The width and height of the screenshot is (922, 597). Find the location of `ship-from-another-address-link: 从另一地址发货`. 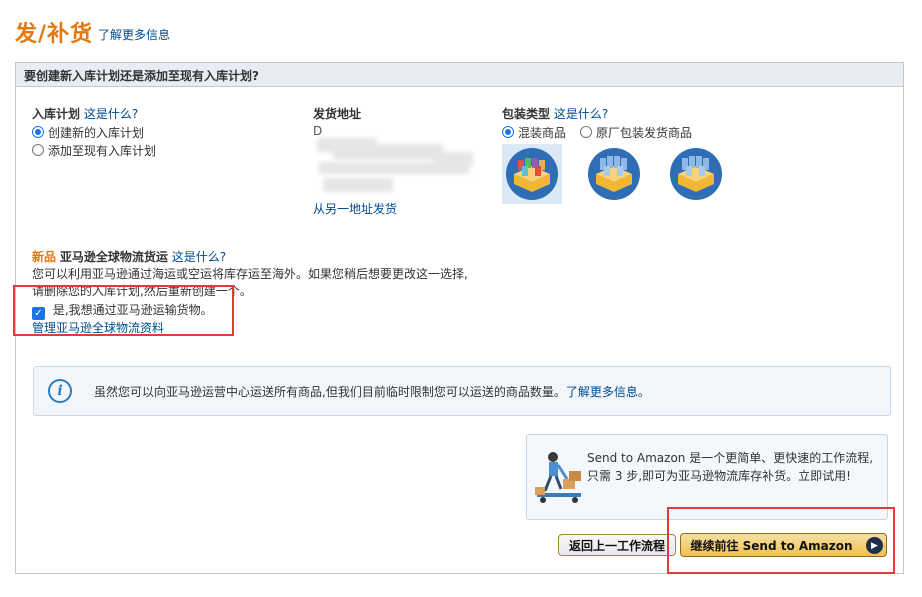

ship-from-another-address-link: 从另一地址发货 is located at coordinates (398, 208).